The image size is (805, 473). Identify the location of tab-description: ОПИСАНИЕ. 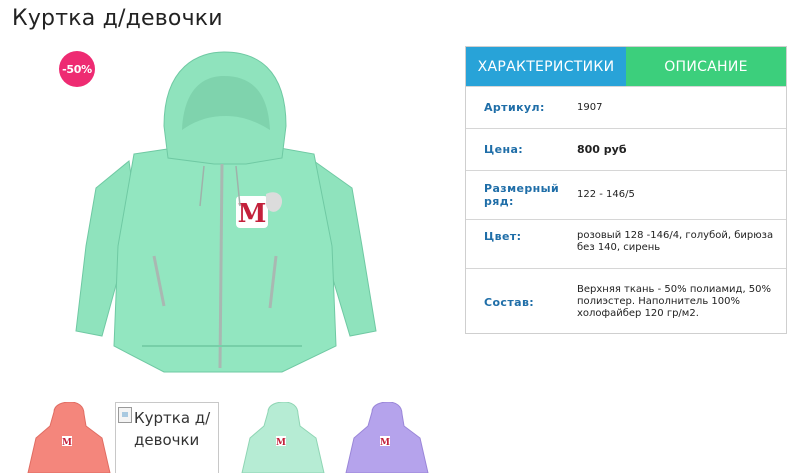
(706, 66).